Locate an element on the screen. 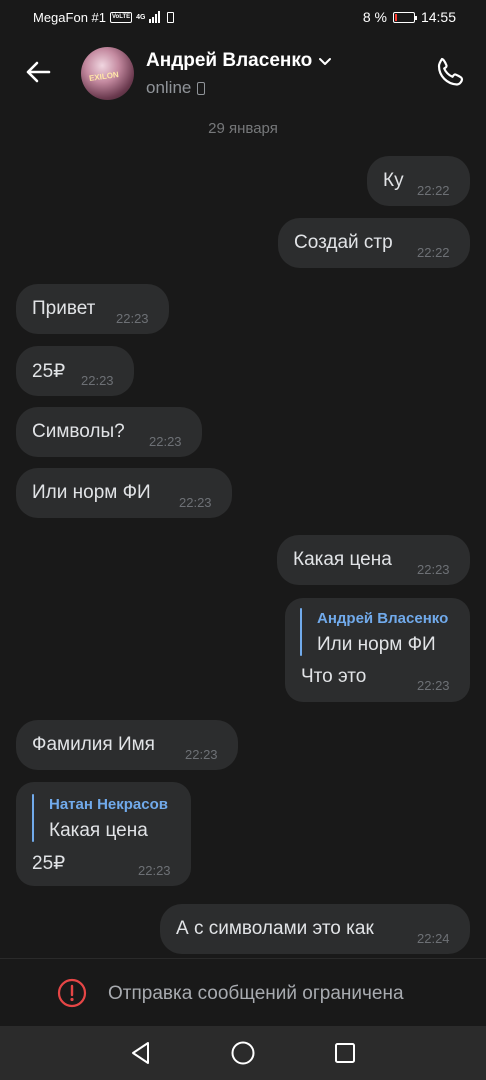 The image size is (486, 1080). date-separator: 29 января is located at coordinates (243, 128).